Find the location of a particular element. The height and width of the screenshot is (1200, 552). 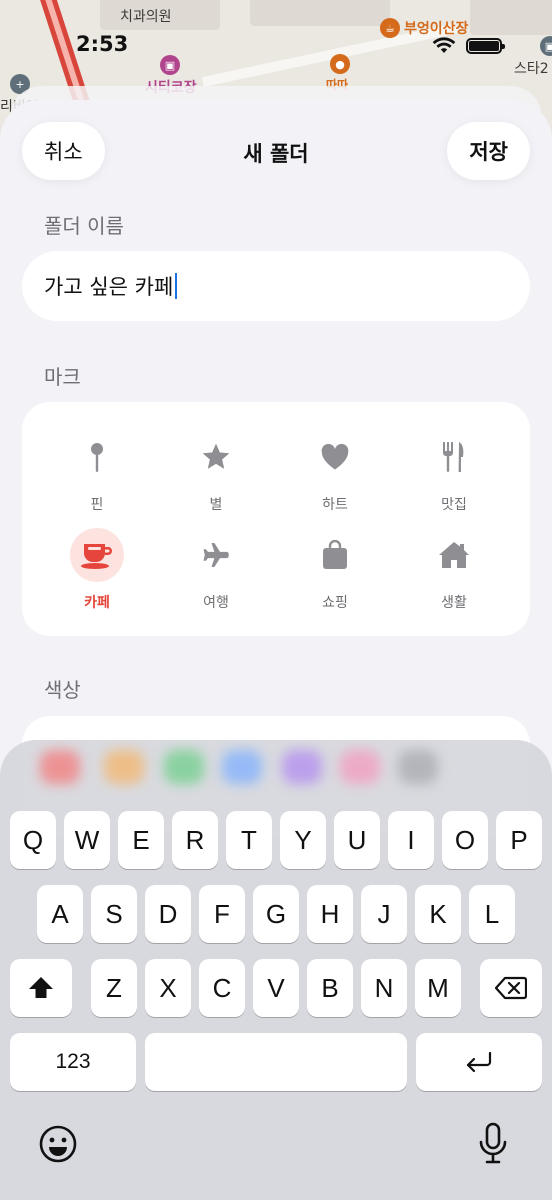

heart-icon is located at coordinates (335, 457).